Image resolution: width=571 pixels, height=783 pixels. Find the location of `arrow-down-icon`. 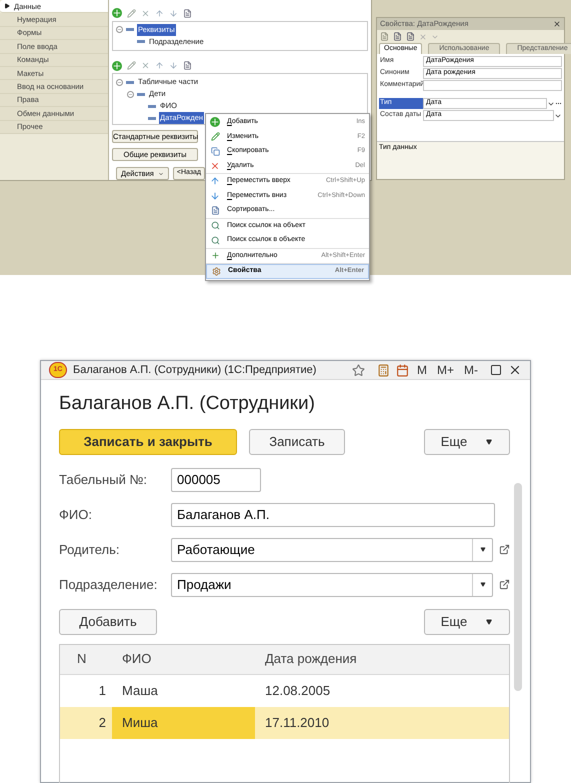

arrow-down-icon is located at coordinates (215, 195).